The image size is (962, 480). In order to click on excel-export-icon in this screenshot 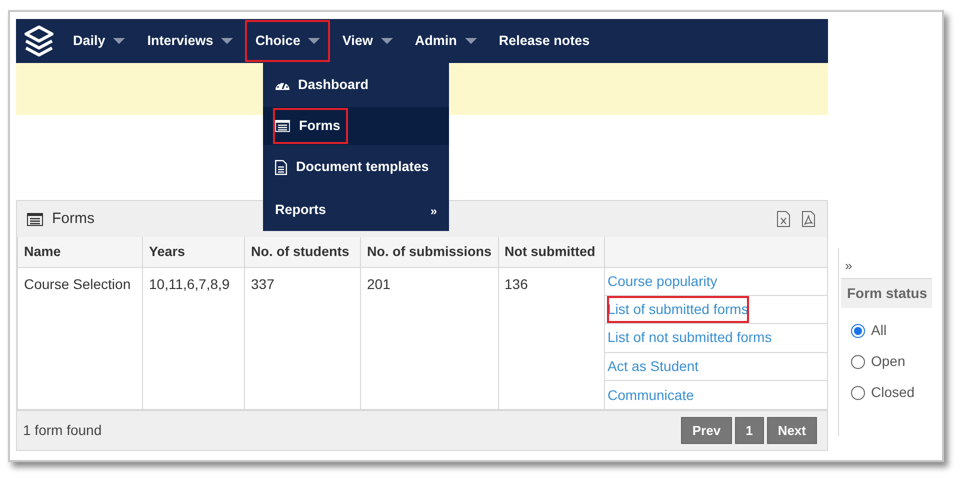, I will do `click(783, 219)`.